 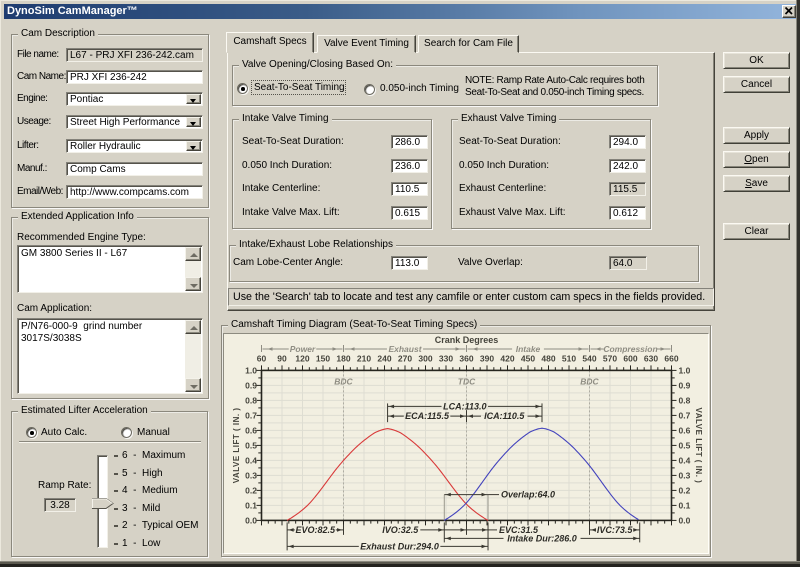 I want to click on svg-text: 540, so click(x=589, y=359).